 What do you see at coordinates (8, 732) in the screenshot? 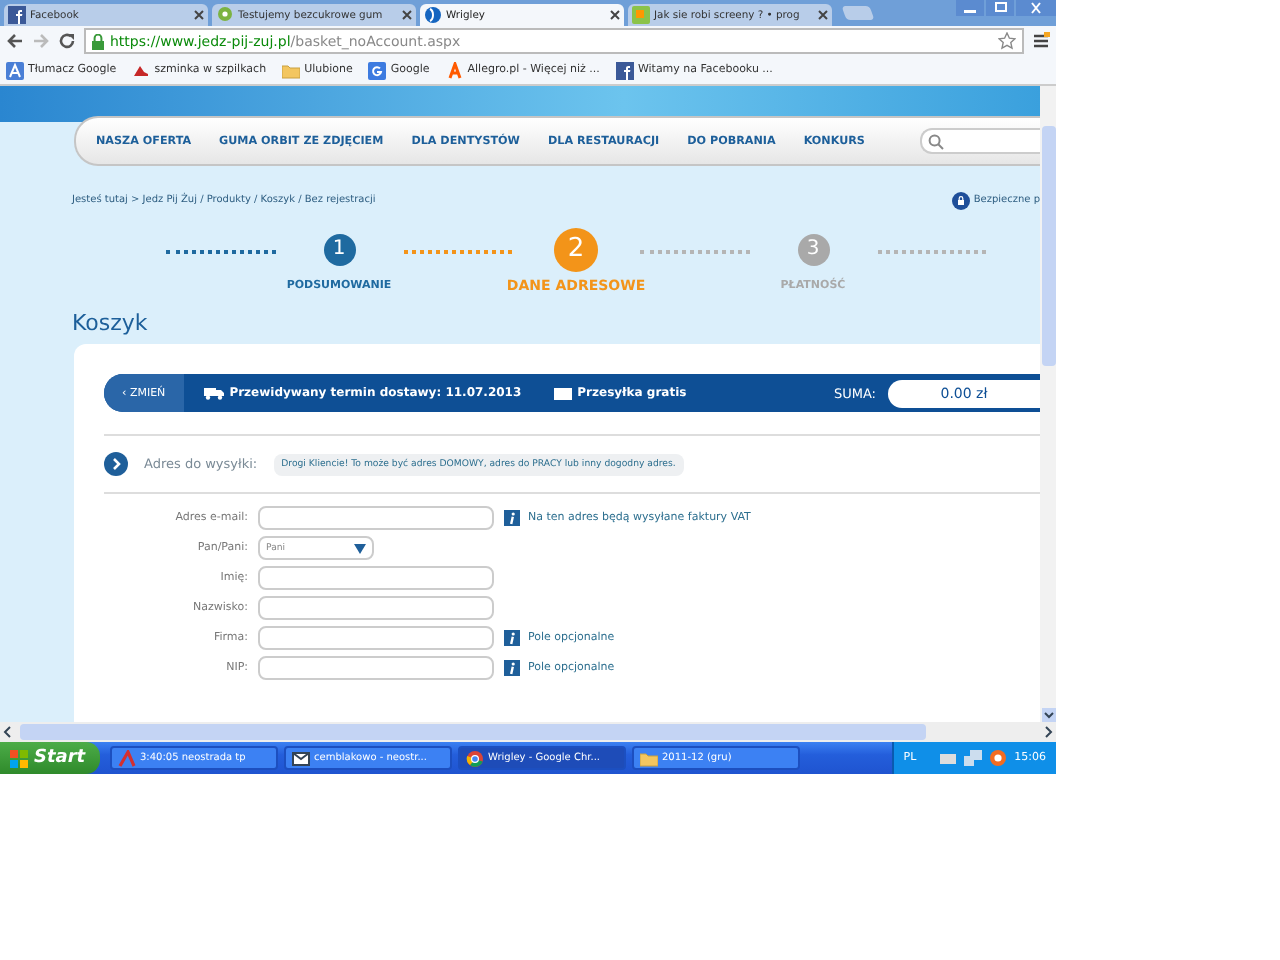
I see `scroll-left-icon` at bounding box center [8, 732].